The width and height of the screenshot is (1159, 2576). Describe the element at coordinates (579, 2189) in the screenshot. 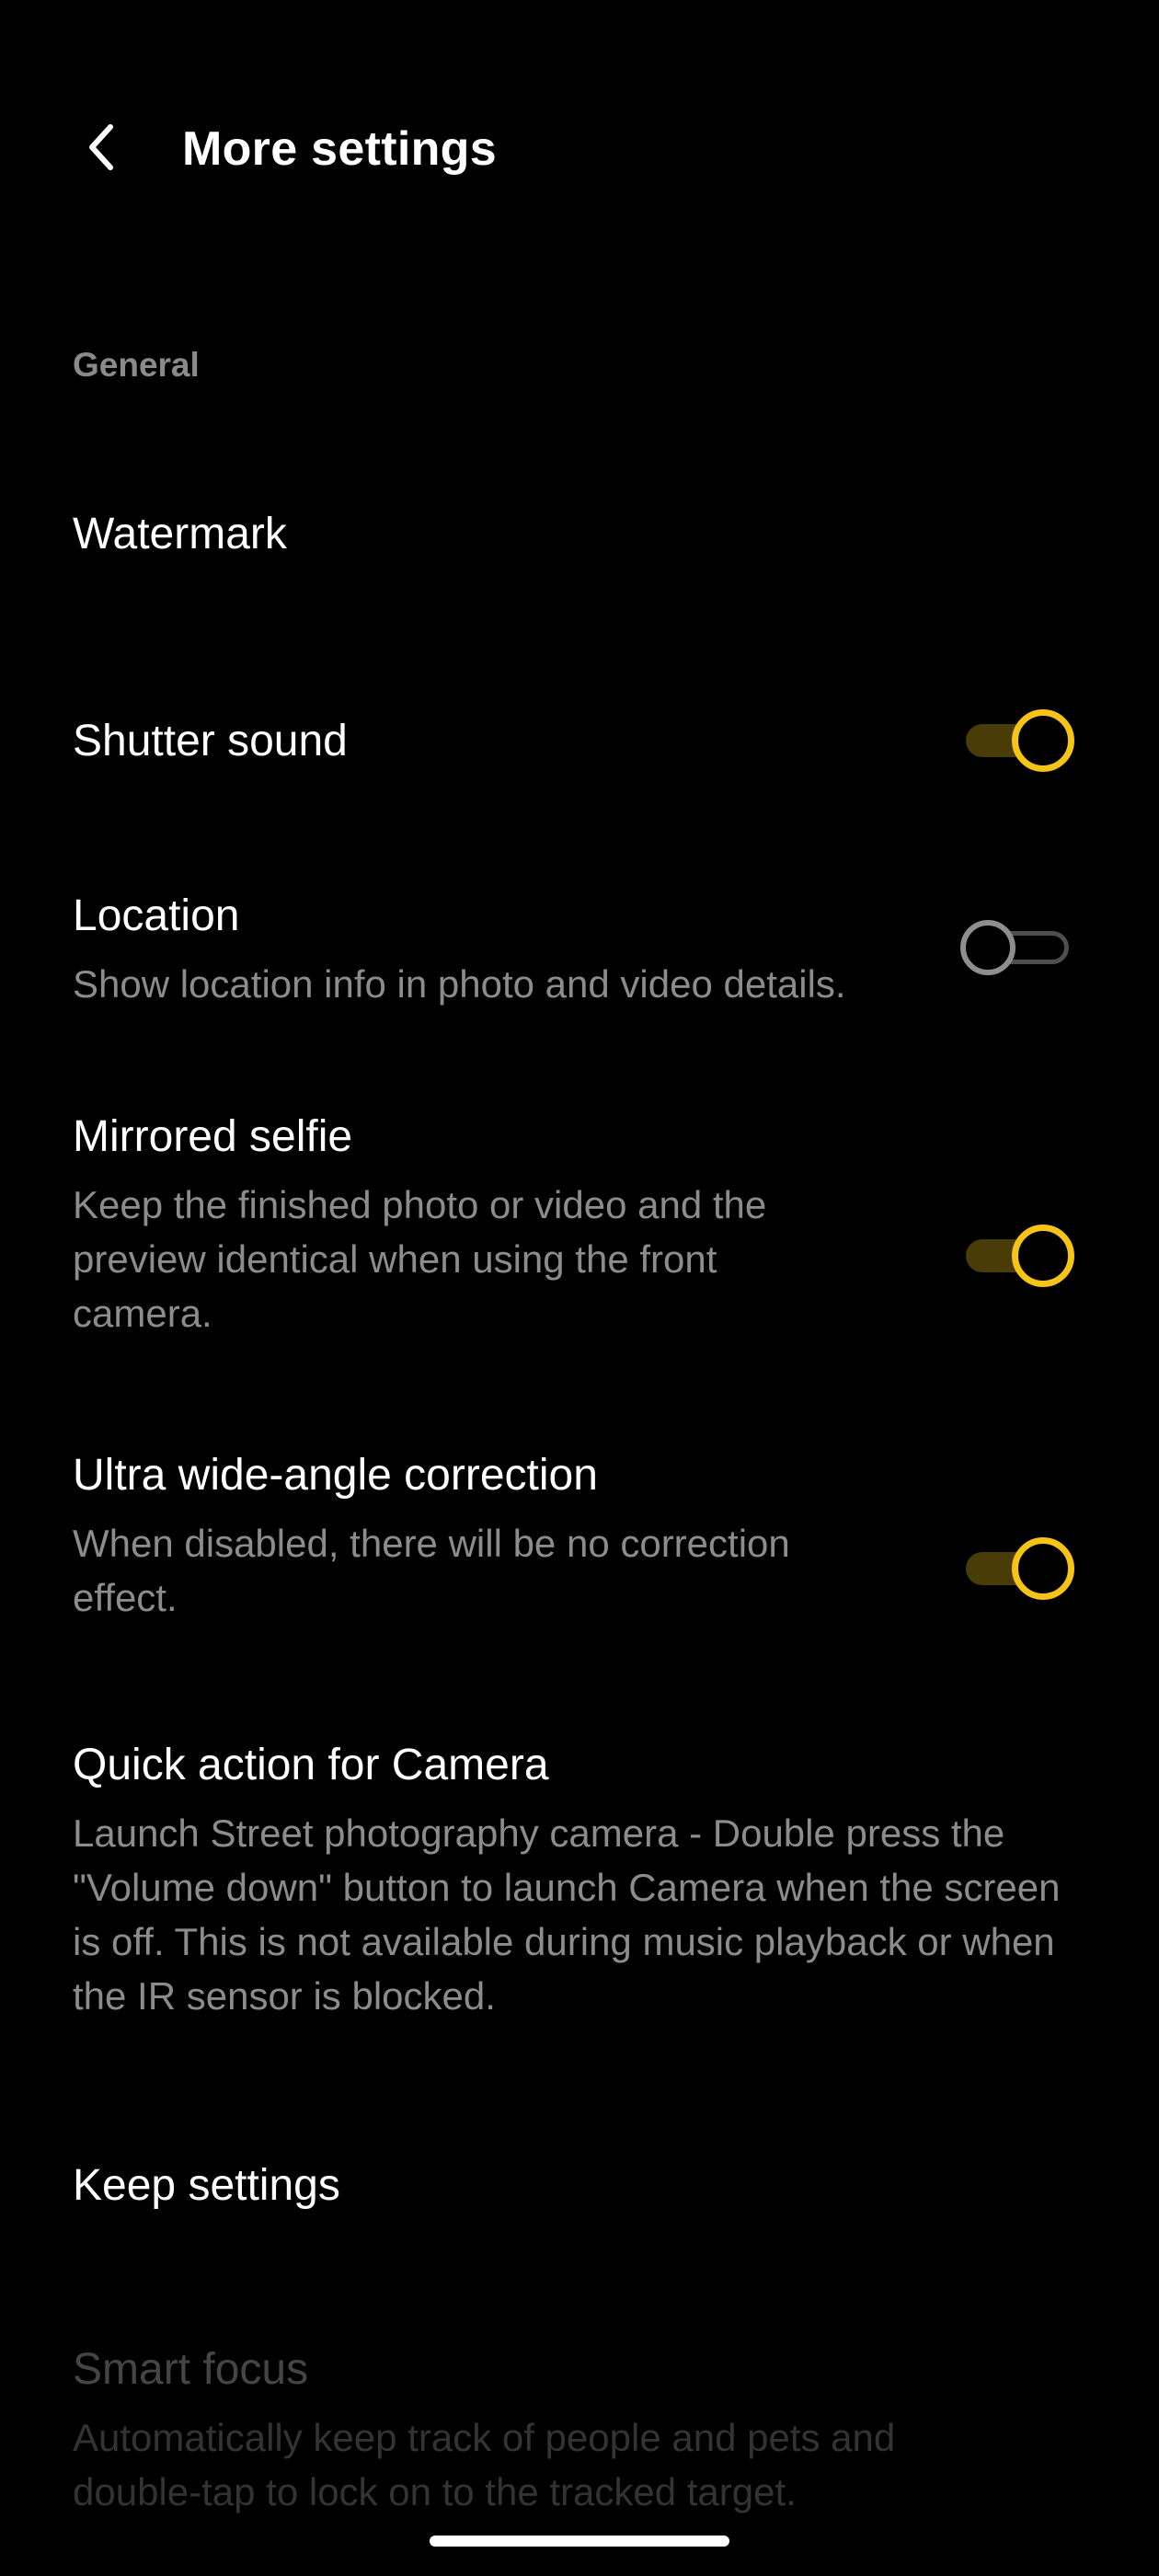

I see `setting-keep-settings: Keep settings` at that location.